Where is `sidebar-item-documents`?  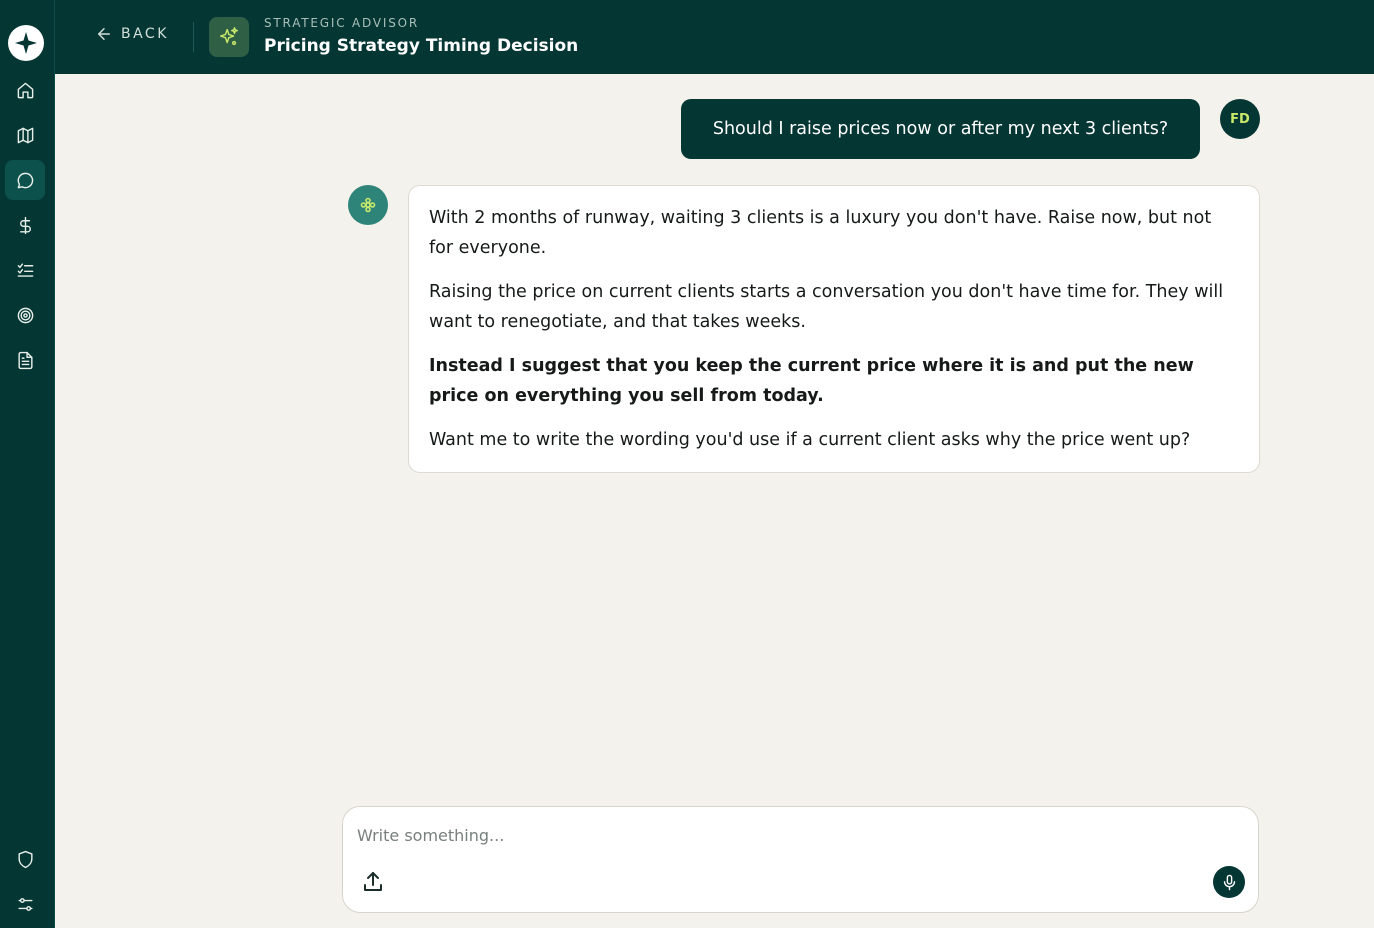
sidebar-item-documents is located at coordinates (25, 360).